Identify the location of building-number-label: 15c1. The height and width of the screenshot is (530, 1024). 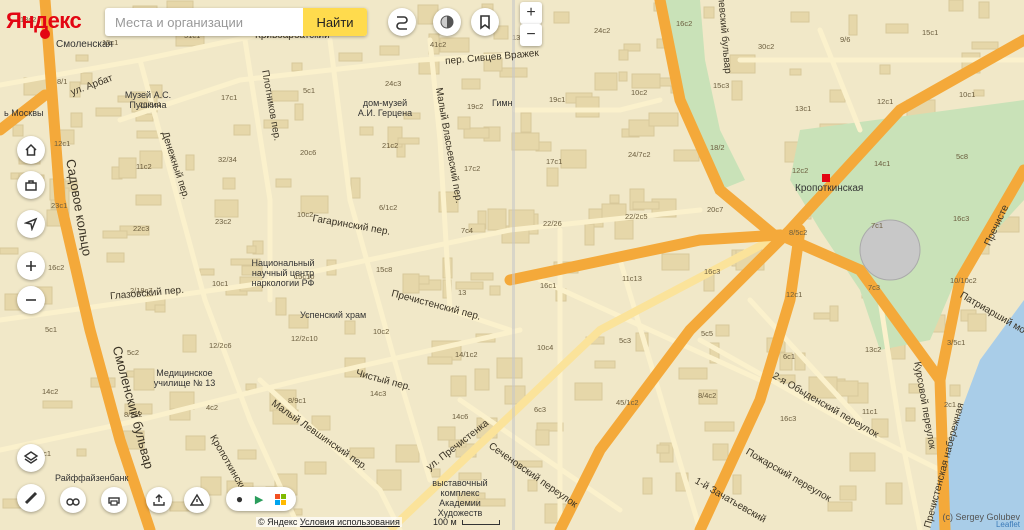
(930, 32).